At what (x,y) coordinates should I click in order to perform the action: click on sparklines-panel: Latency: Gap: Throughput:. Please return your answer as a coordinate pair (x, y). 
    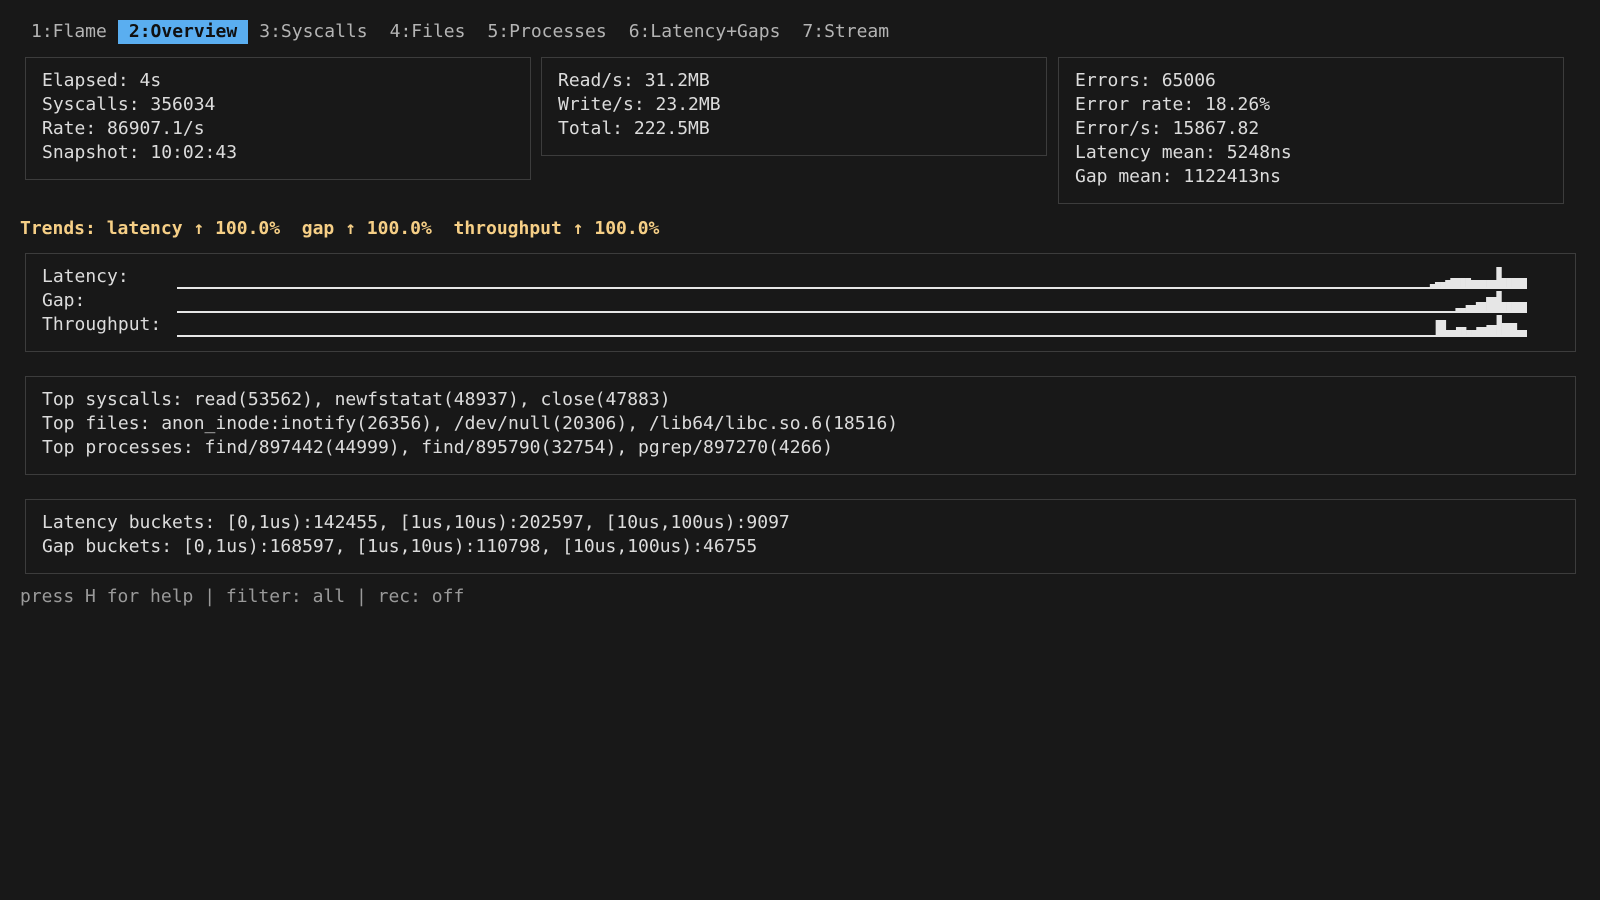
    Looking at the image, I should click on (800, 302).